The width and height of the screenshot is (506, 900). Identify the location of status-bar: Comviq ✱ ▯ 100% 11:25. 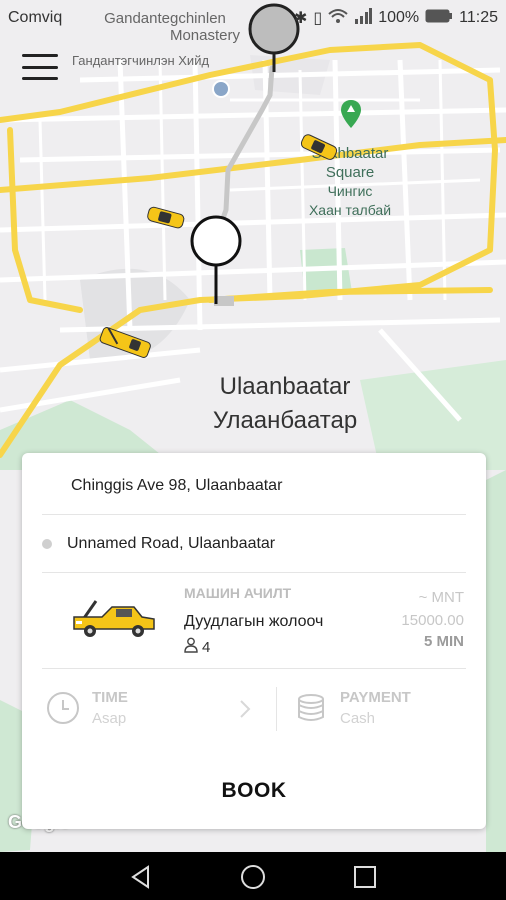
(253, 18).